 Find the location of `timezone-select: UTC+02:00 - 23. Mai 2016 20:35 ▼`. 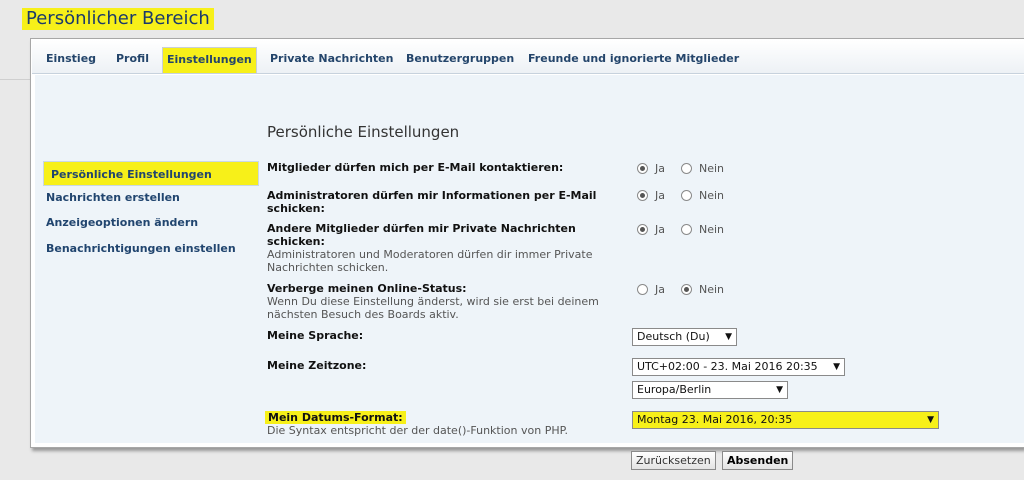

timezone-select: UTC+02:00 - 23. Mai 2016 20:35 ▼ is located at coordinates (738, 367).